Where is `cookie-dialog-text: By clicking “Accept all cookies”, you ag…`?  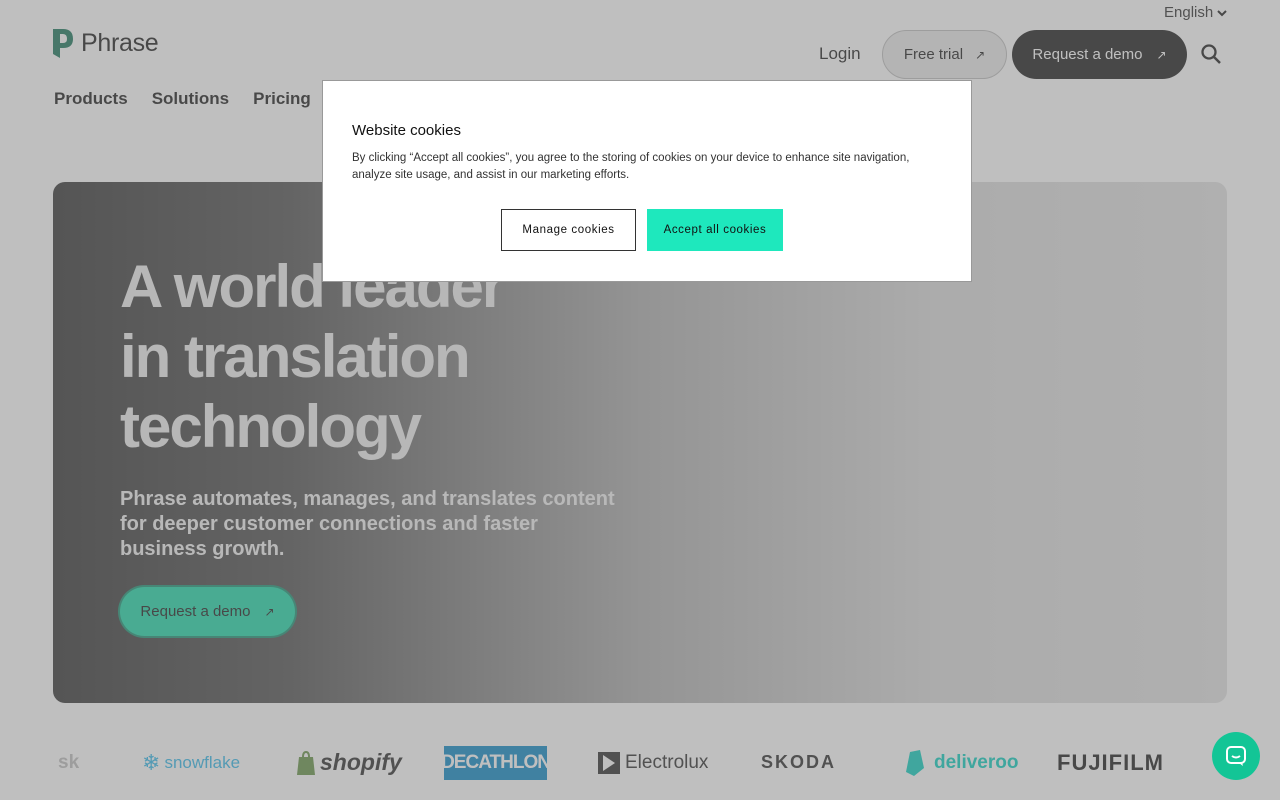 cookie-dialog-text: By clicking “Accept all cookies”, you ag… is located at coordinates (652, 167).